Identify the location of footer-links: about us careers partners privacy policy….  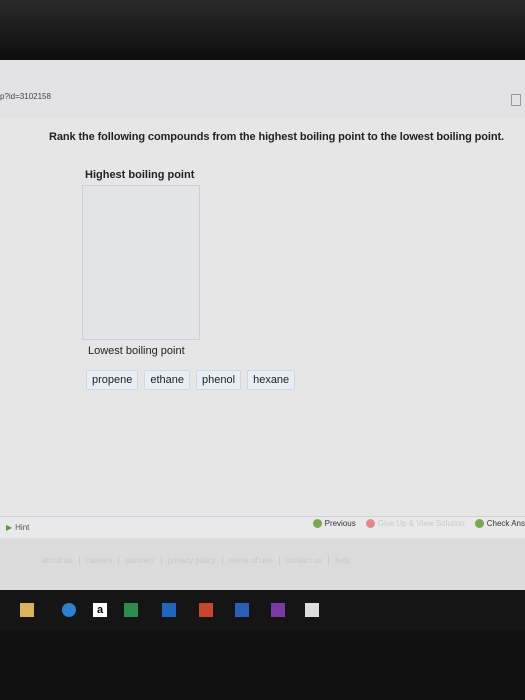
(196, 560).